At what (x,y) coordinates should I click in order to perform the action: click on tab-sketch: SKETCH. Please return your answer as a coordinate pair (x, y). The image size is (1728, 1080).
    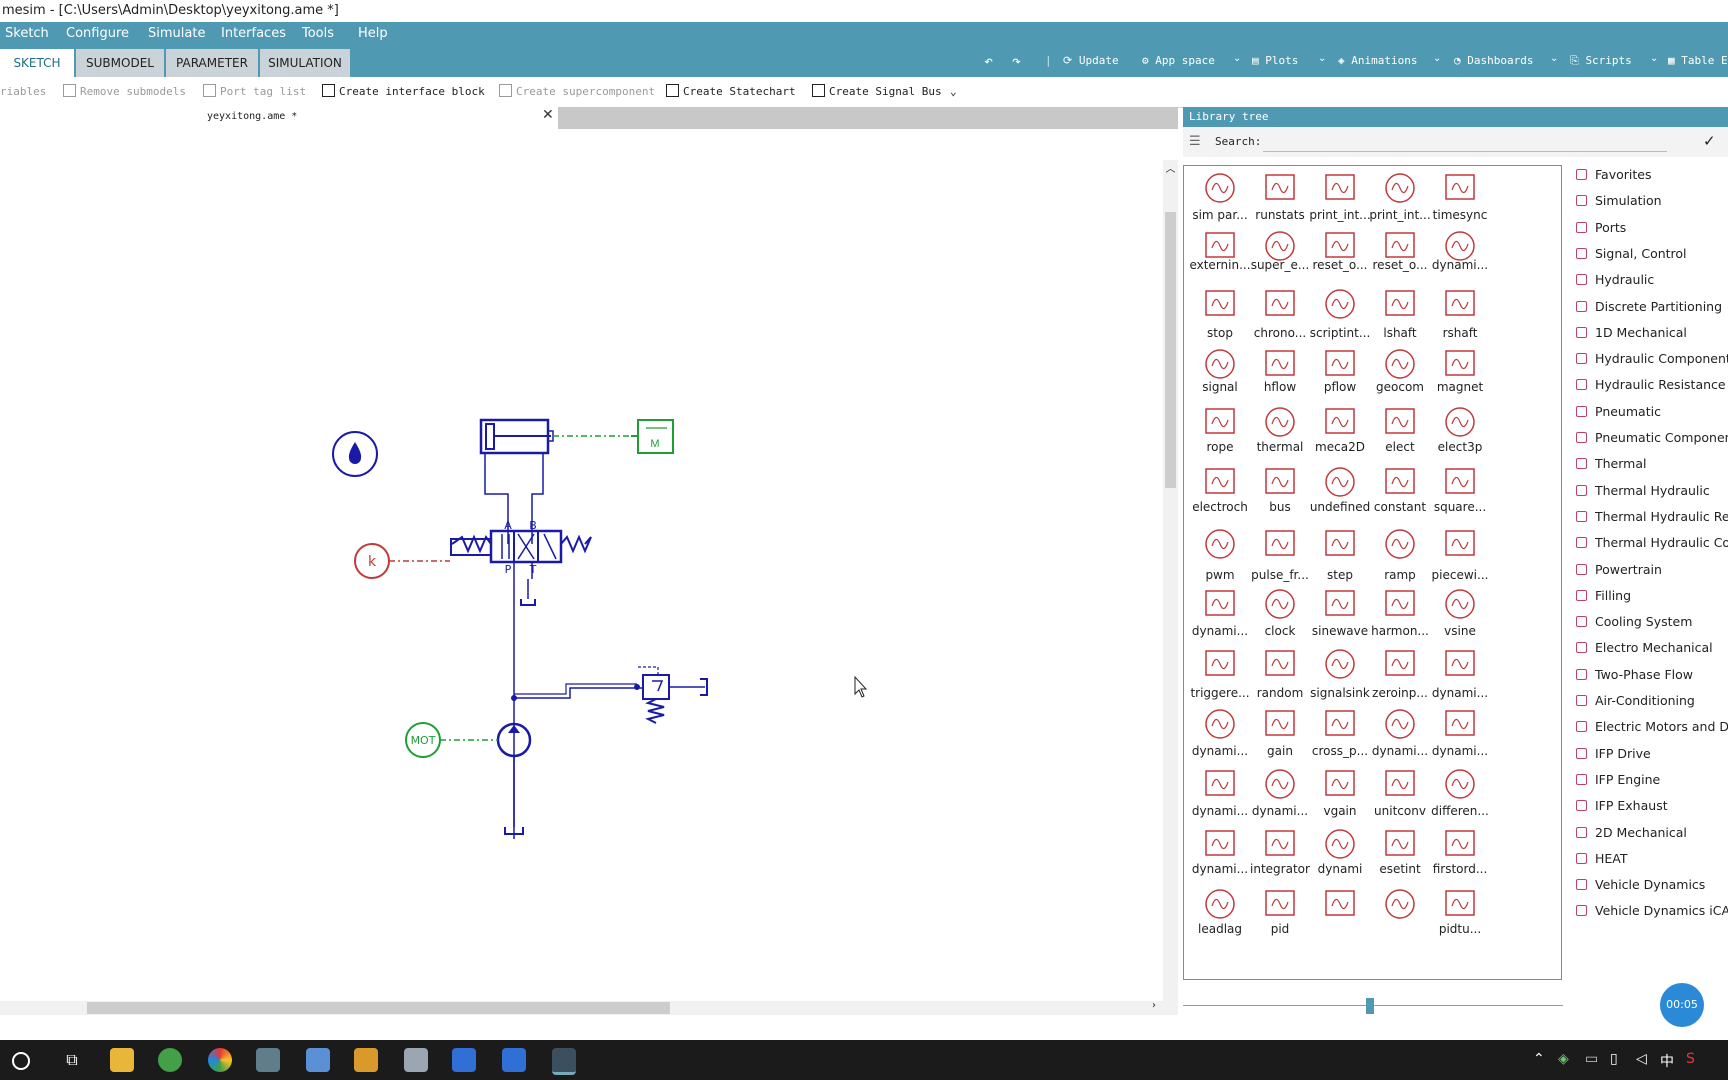
    Looking at the image, I should click on (37, 63).